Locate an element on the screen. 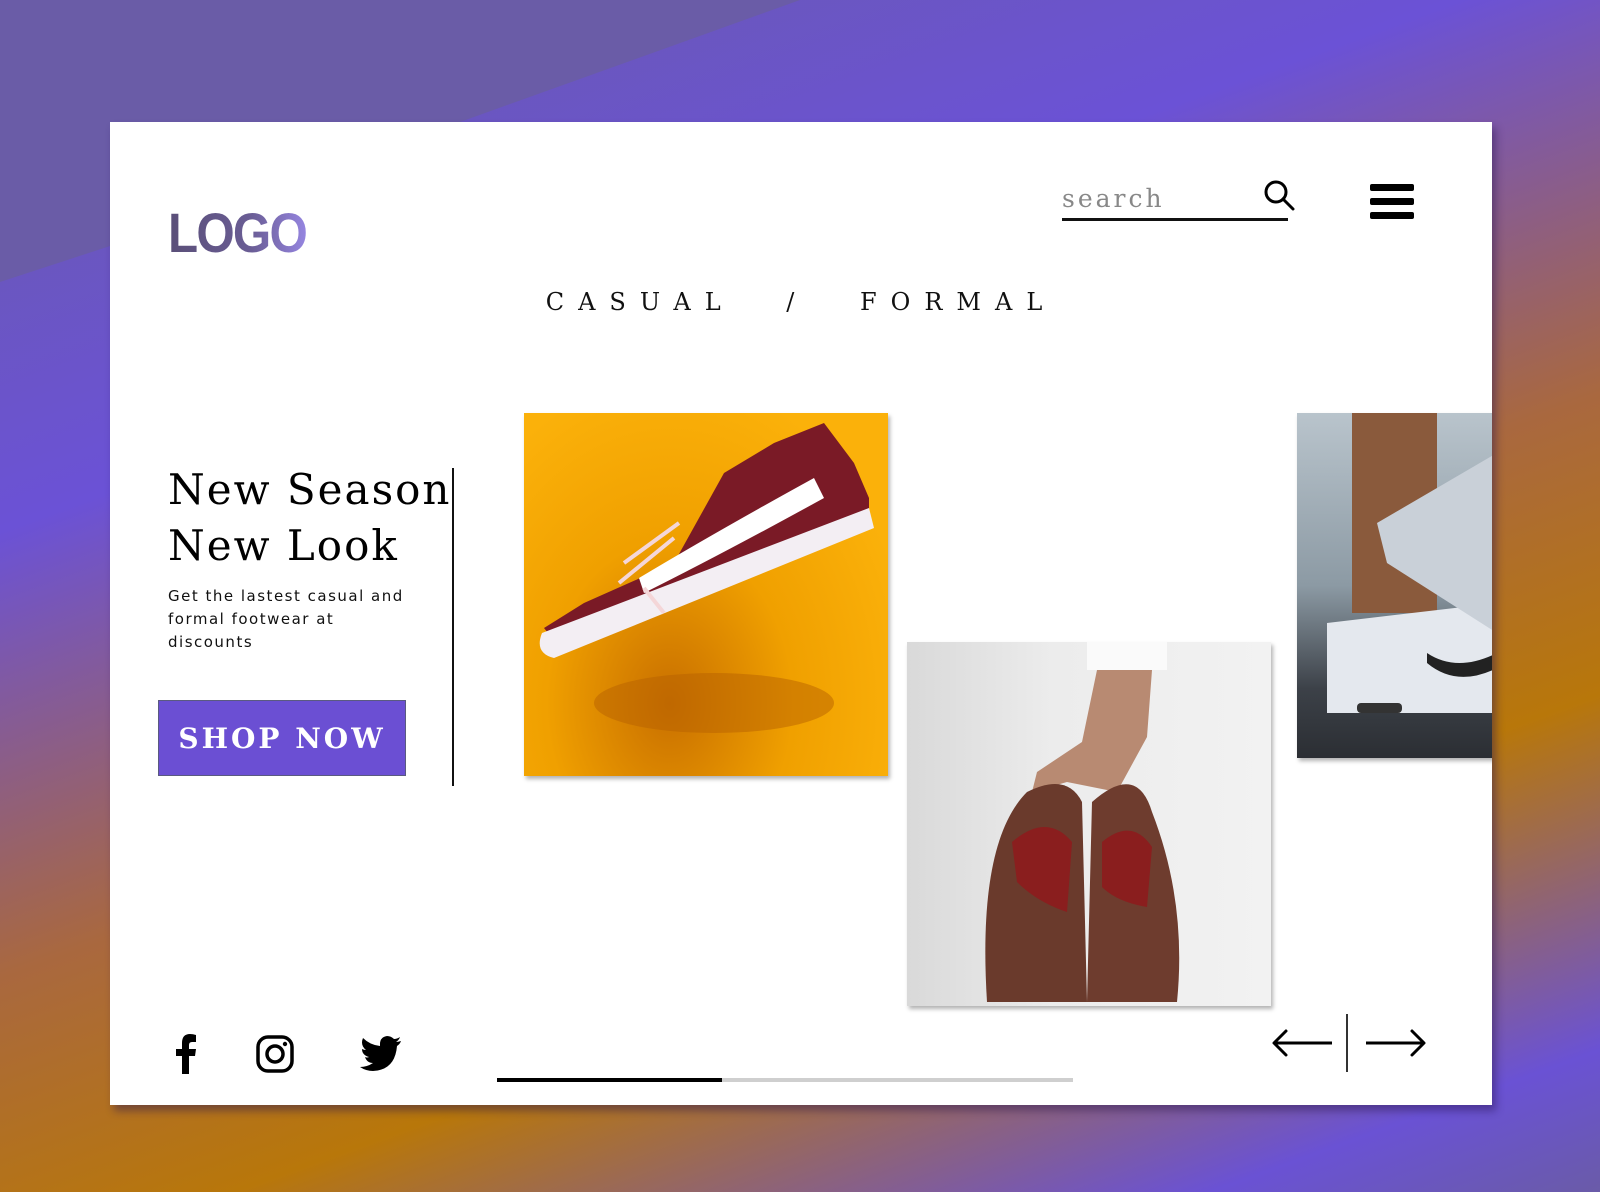  category-nav: CASUAL / FORMAL is located at coordinates (801, 302).